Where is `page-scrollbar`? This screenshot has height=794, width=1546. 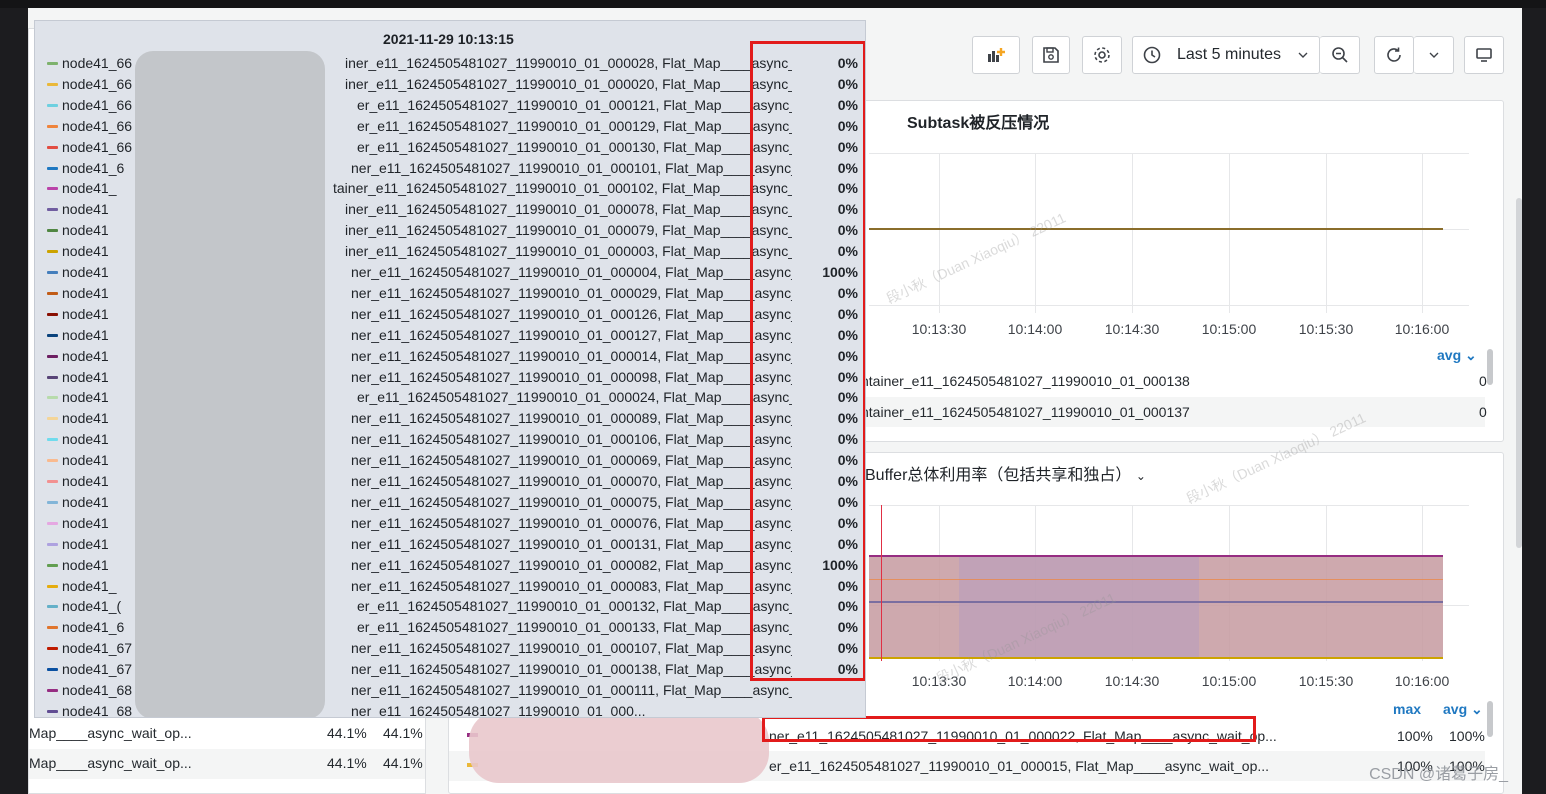 page-scrollbar is located at coordinates (1519, 373).